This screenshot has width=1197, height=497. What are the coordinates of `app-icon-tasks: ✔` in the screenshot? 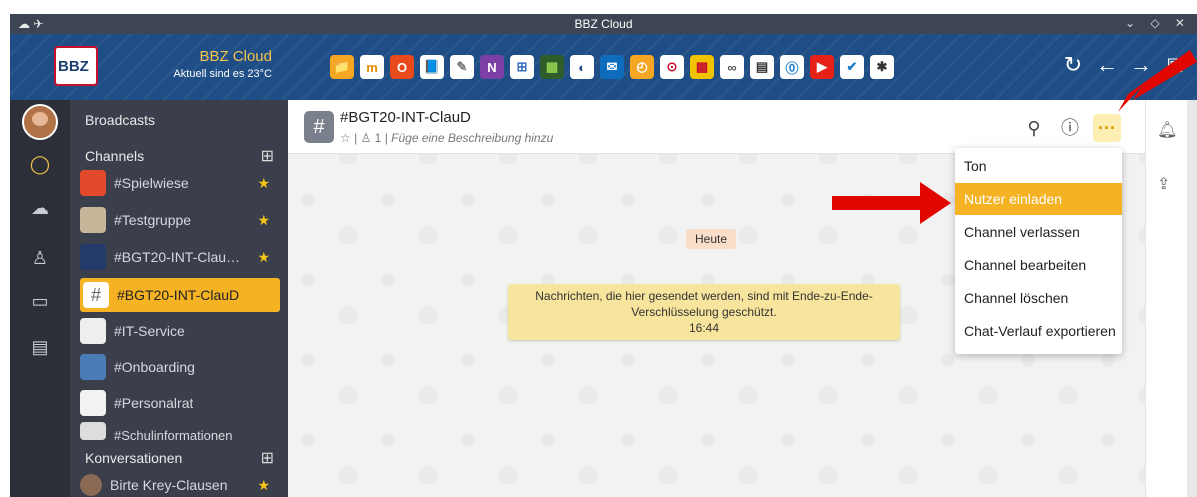 It's located at (852, 67).